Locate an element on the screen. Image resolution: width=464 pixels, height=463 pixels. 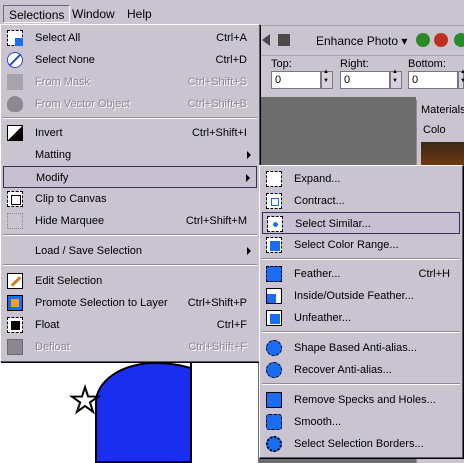
menu-help: Help is located at coordinates (139, 14).